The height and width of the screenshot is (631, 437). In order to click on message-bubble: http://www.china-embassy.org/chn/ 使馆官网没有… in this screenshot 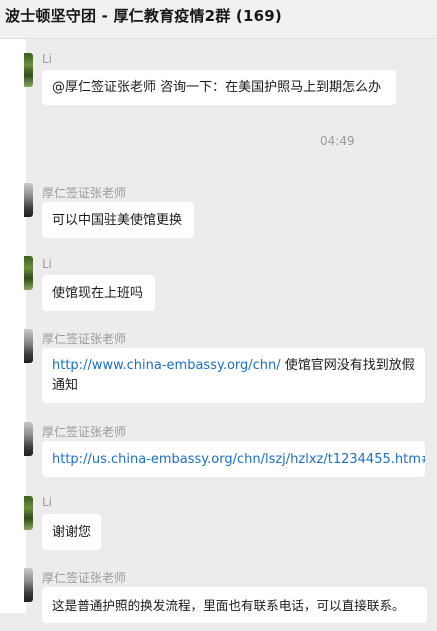, I will do `click(233, 375)`.